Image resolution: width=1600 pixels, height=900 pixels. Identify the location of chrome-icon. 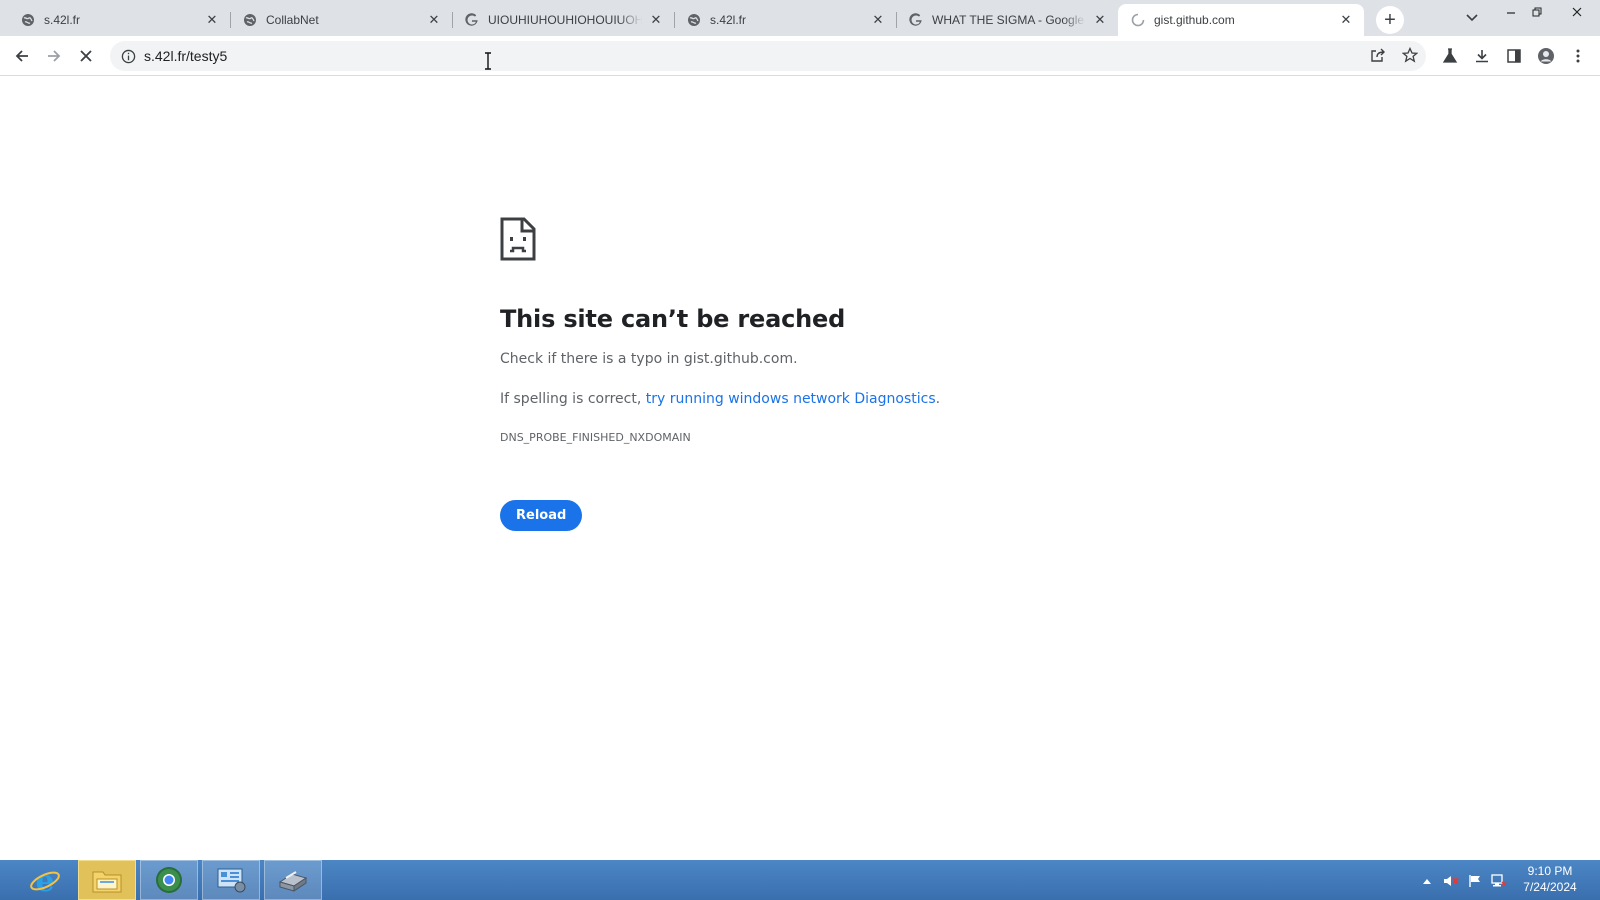
(169, 880).